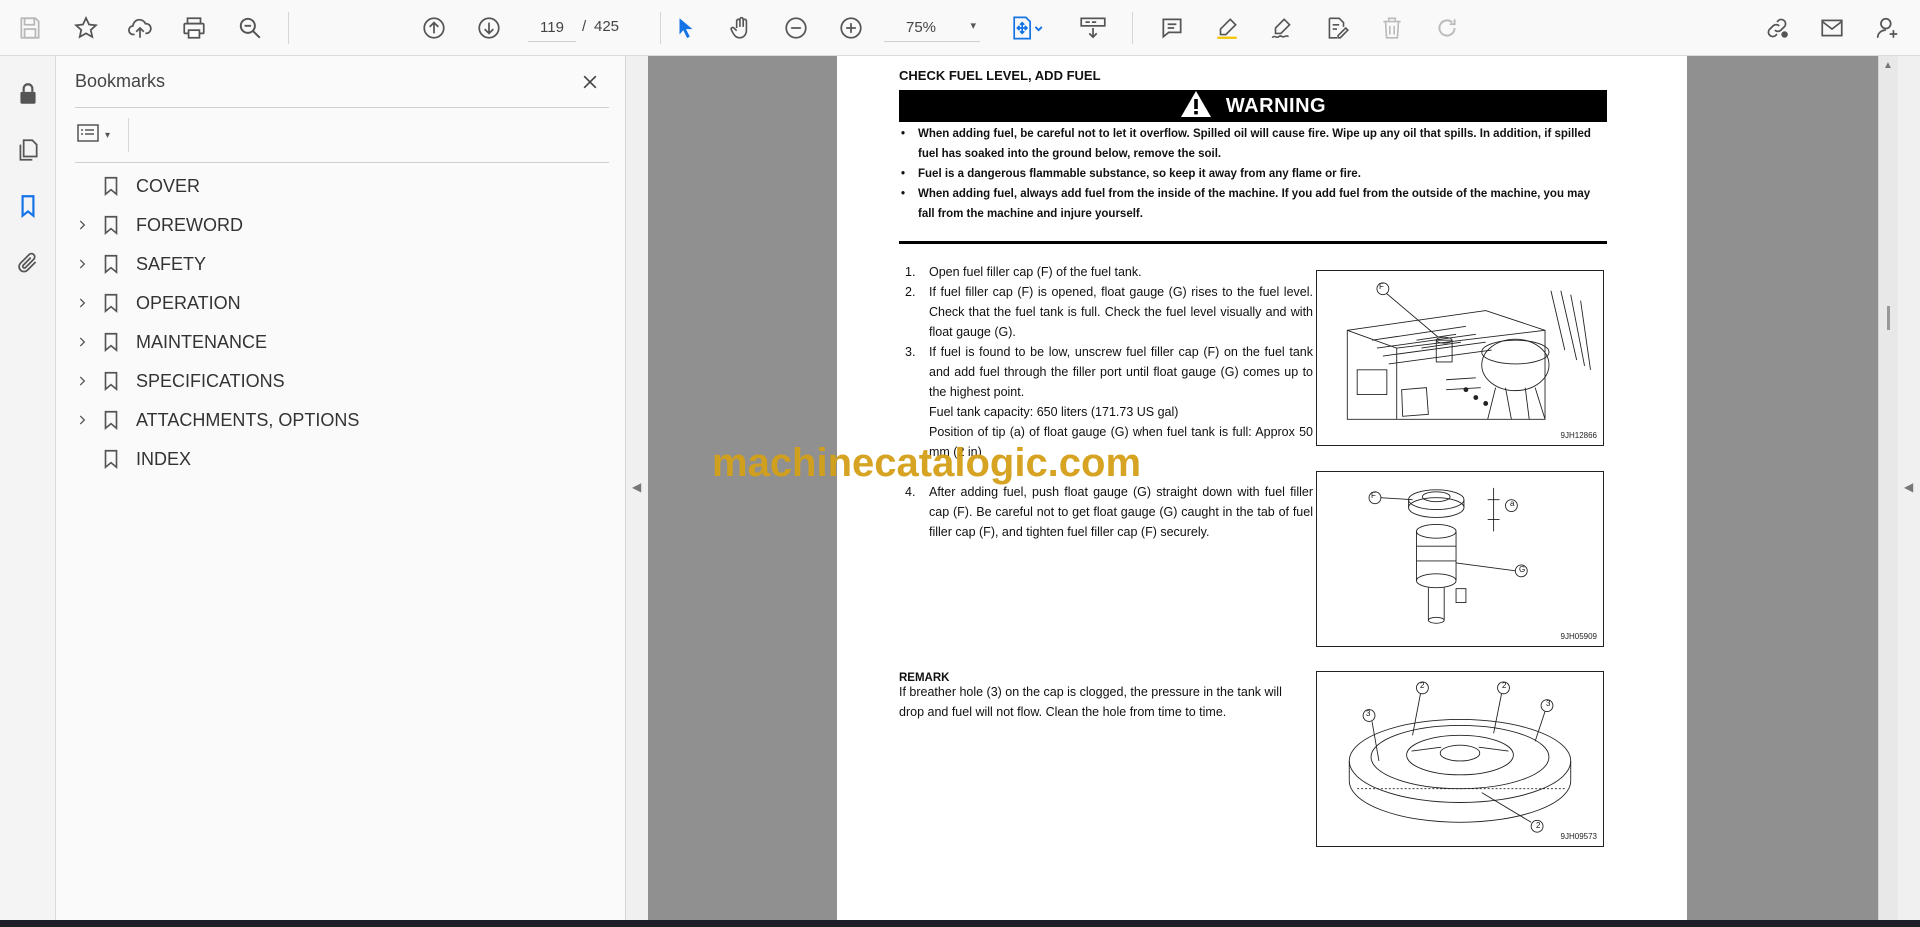 This screenshot has height=927, width=1920. I want to click on bookmark-label: SPECIFICATIONS, so click(210, 380).